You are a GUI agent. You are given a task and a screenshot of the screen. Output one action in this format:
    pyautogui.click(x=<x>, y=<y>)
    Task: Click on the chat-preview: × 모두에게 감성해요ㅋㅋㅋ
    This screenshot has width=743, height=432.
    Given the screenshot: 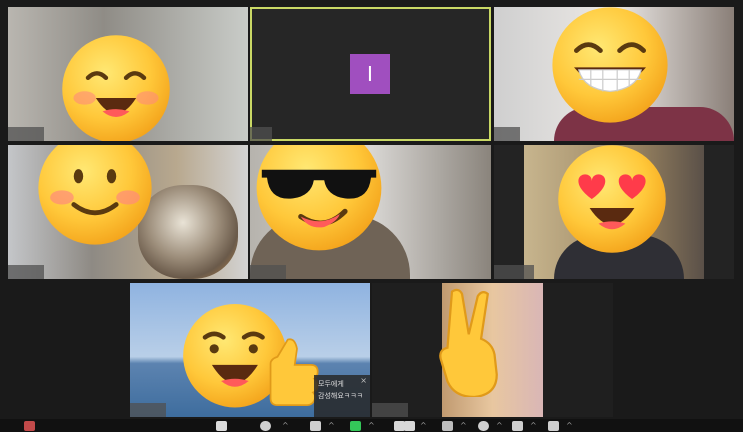 What is the action you would take?
    pyautogui.click(x=342, y=396)
    